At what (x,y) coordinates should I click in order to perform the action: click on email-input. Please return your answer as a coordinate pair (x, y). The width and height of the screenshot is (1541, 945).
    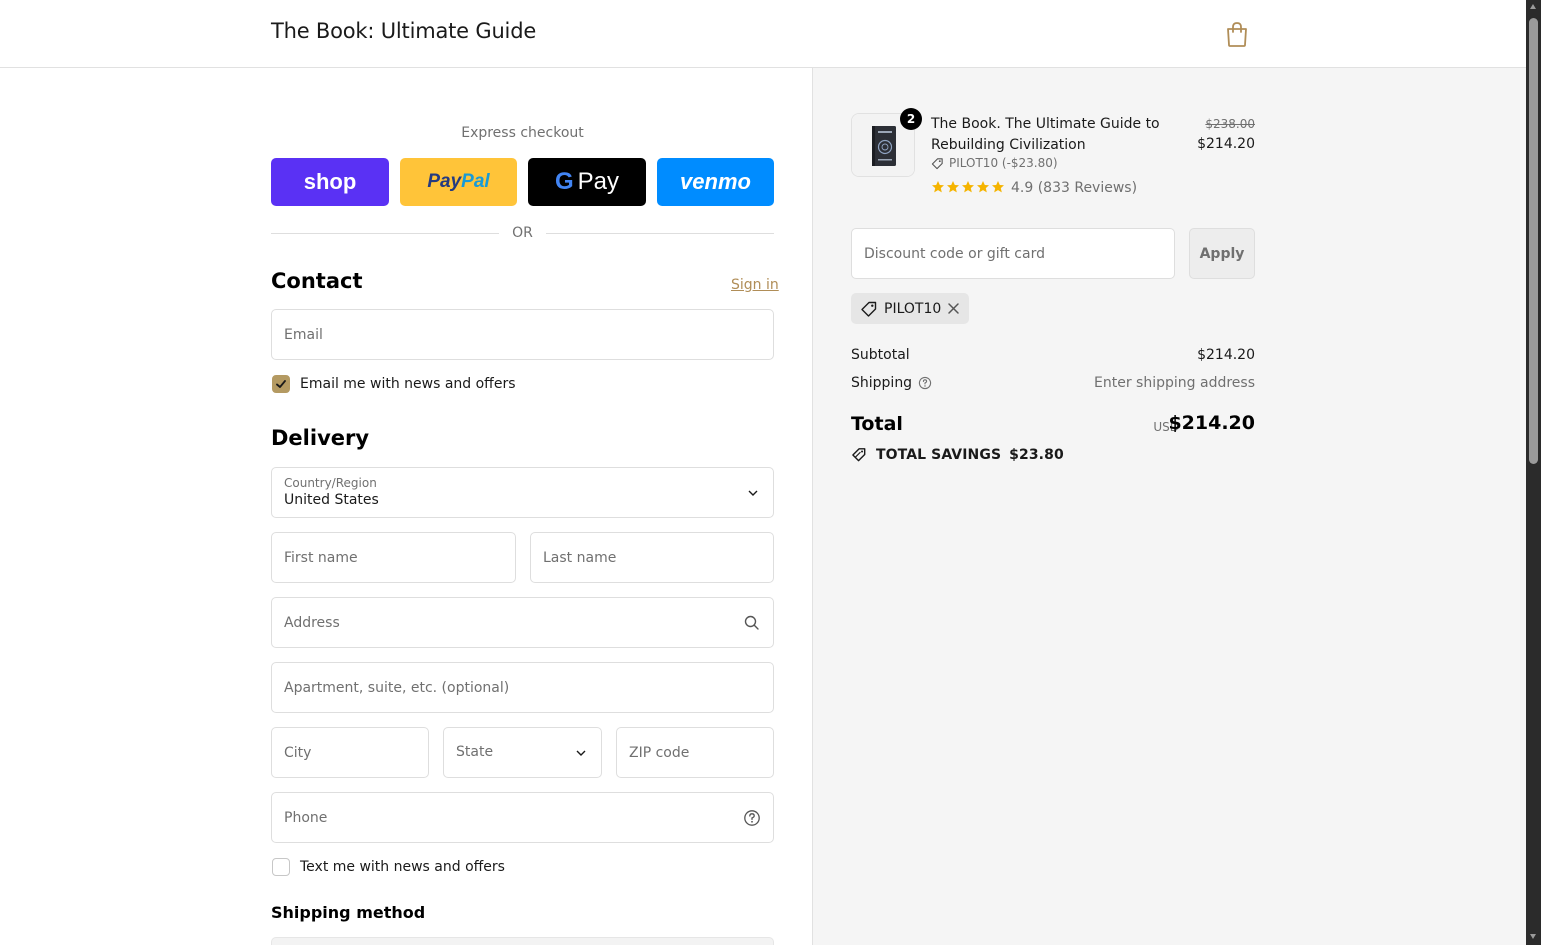
    Looking at the image, I should click on (522, 334).